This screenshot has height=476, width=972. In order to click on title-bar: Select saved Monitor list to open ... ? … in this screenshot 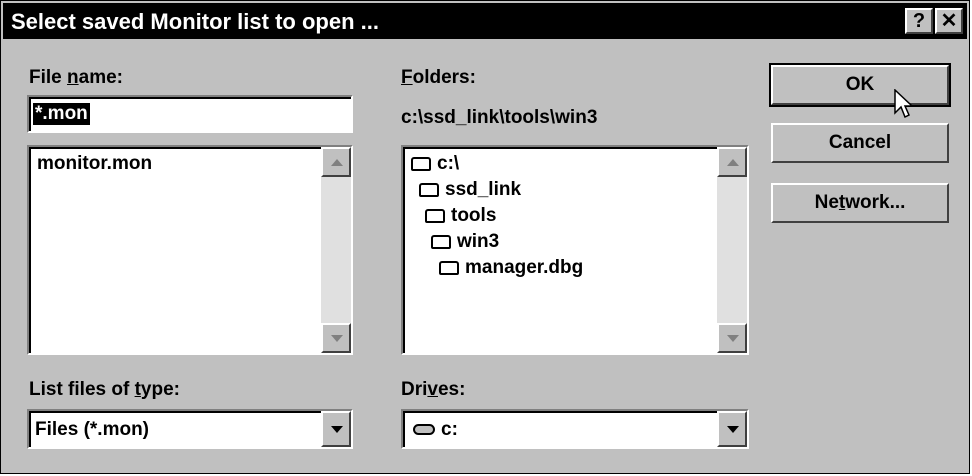, I will do `click(485, 21)`.